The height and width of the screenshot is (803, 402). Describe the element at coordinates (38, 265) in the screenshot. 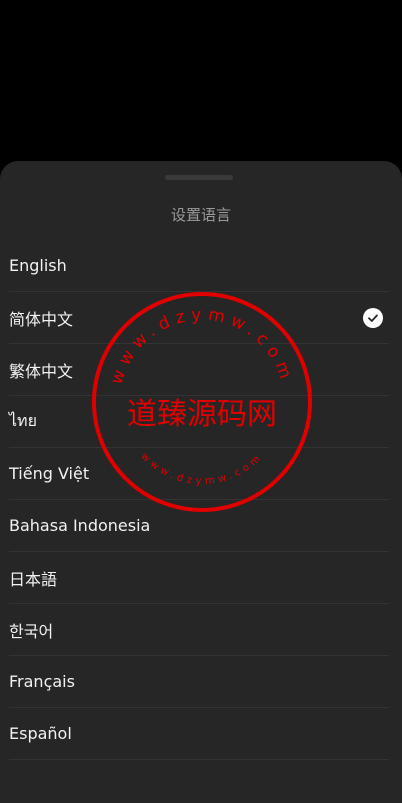

I see `language-label: English` at that location.